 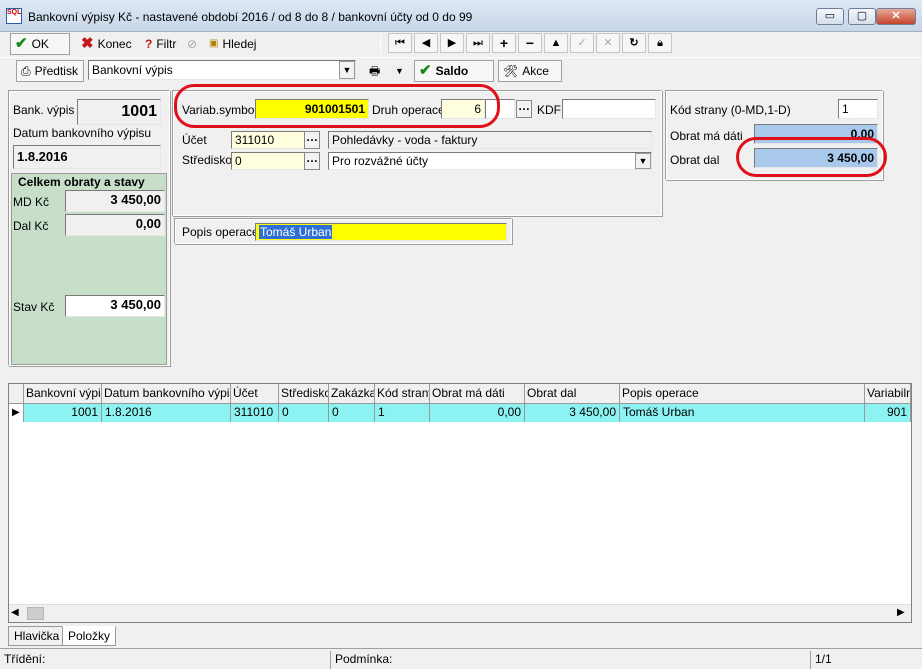 I want to click on col-header: Obrat má dáti, so click(x=477, y=394).